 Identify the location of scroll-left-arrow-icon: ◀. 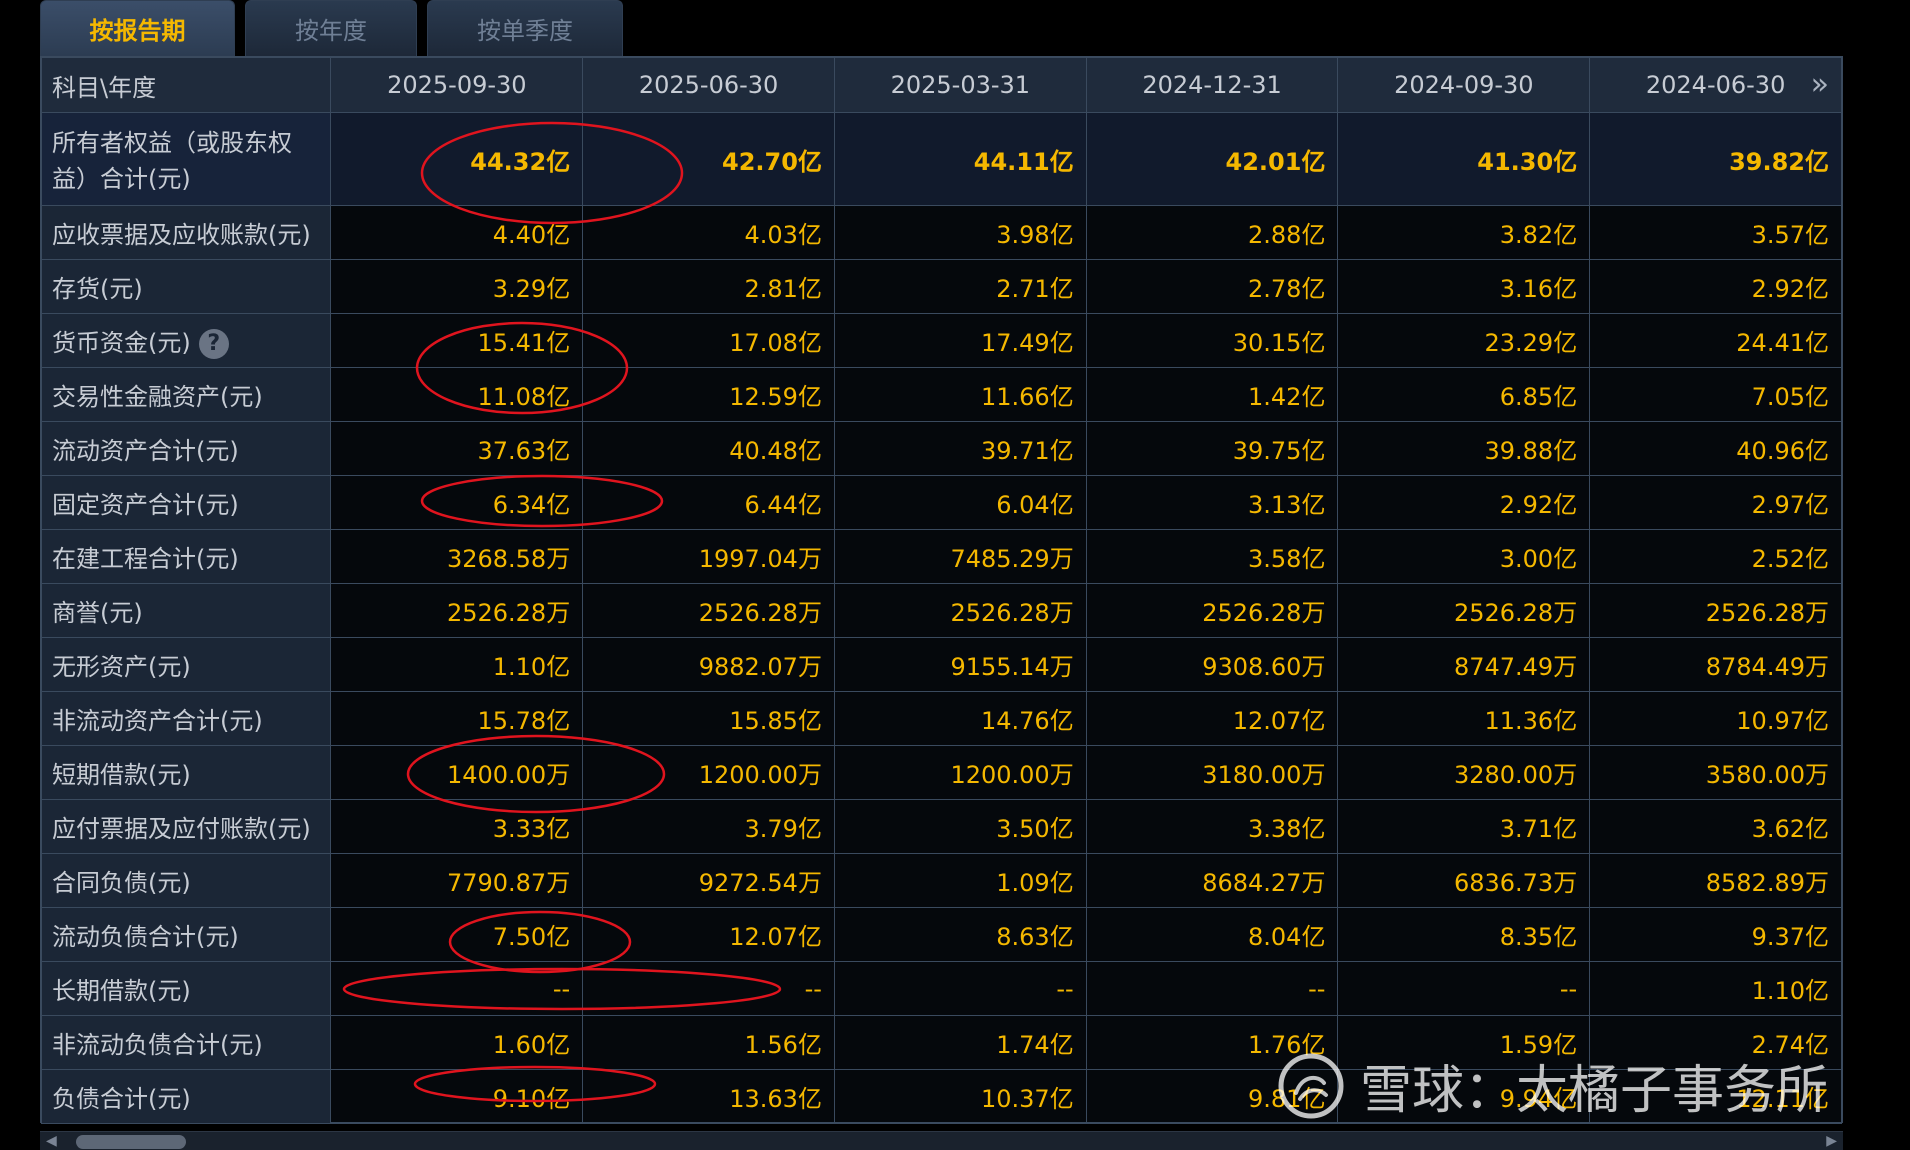
(51, 1141).